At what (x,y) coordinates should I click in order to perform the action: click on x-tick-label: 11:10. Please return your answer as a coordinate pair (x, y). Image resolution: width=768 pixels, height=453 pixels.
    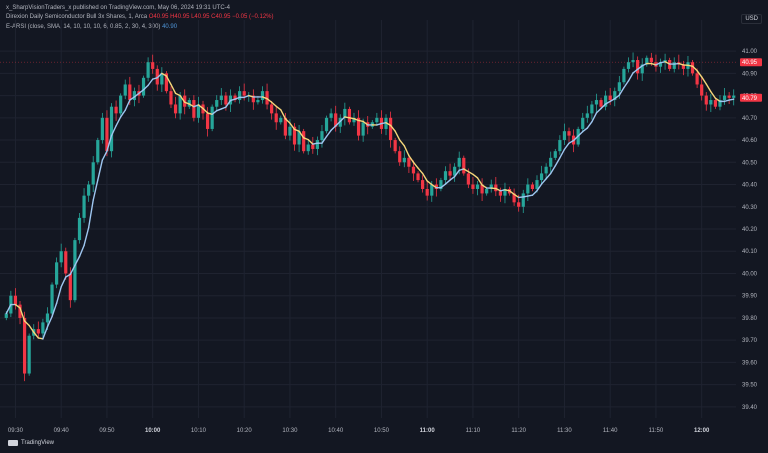
    Looking at the image, I should click on (473, 431).